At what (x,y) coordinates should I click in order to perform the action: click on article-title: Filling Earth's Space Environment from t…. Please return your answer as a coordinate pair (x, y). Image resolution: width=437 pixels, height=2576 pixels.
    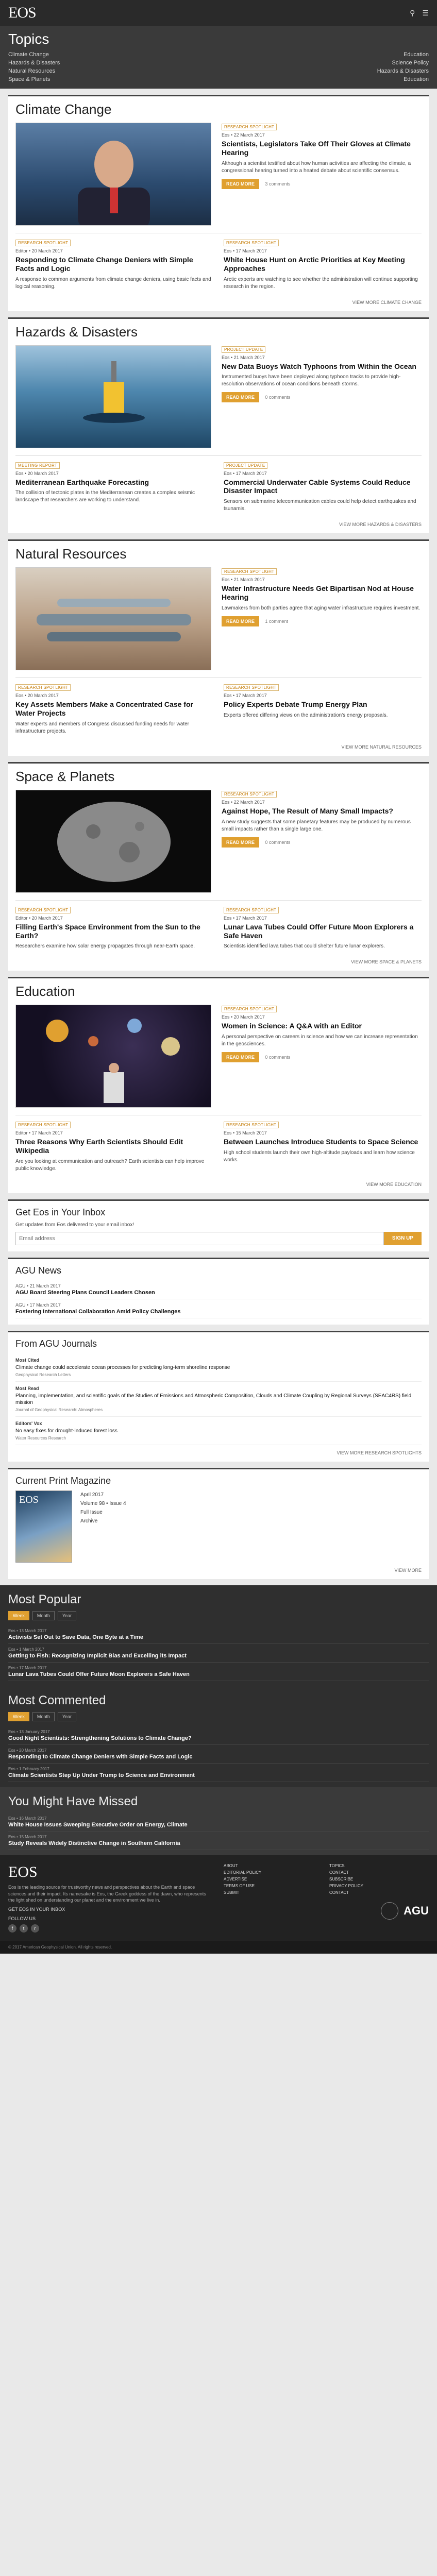
    Looking at the image, I should click on (114, 932).